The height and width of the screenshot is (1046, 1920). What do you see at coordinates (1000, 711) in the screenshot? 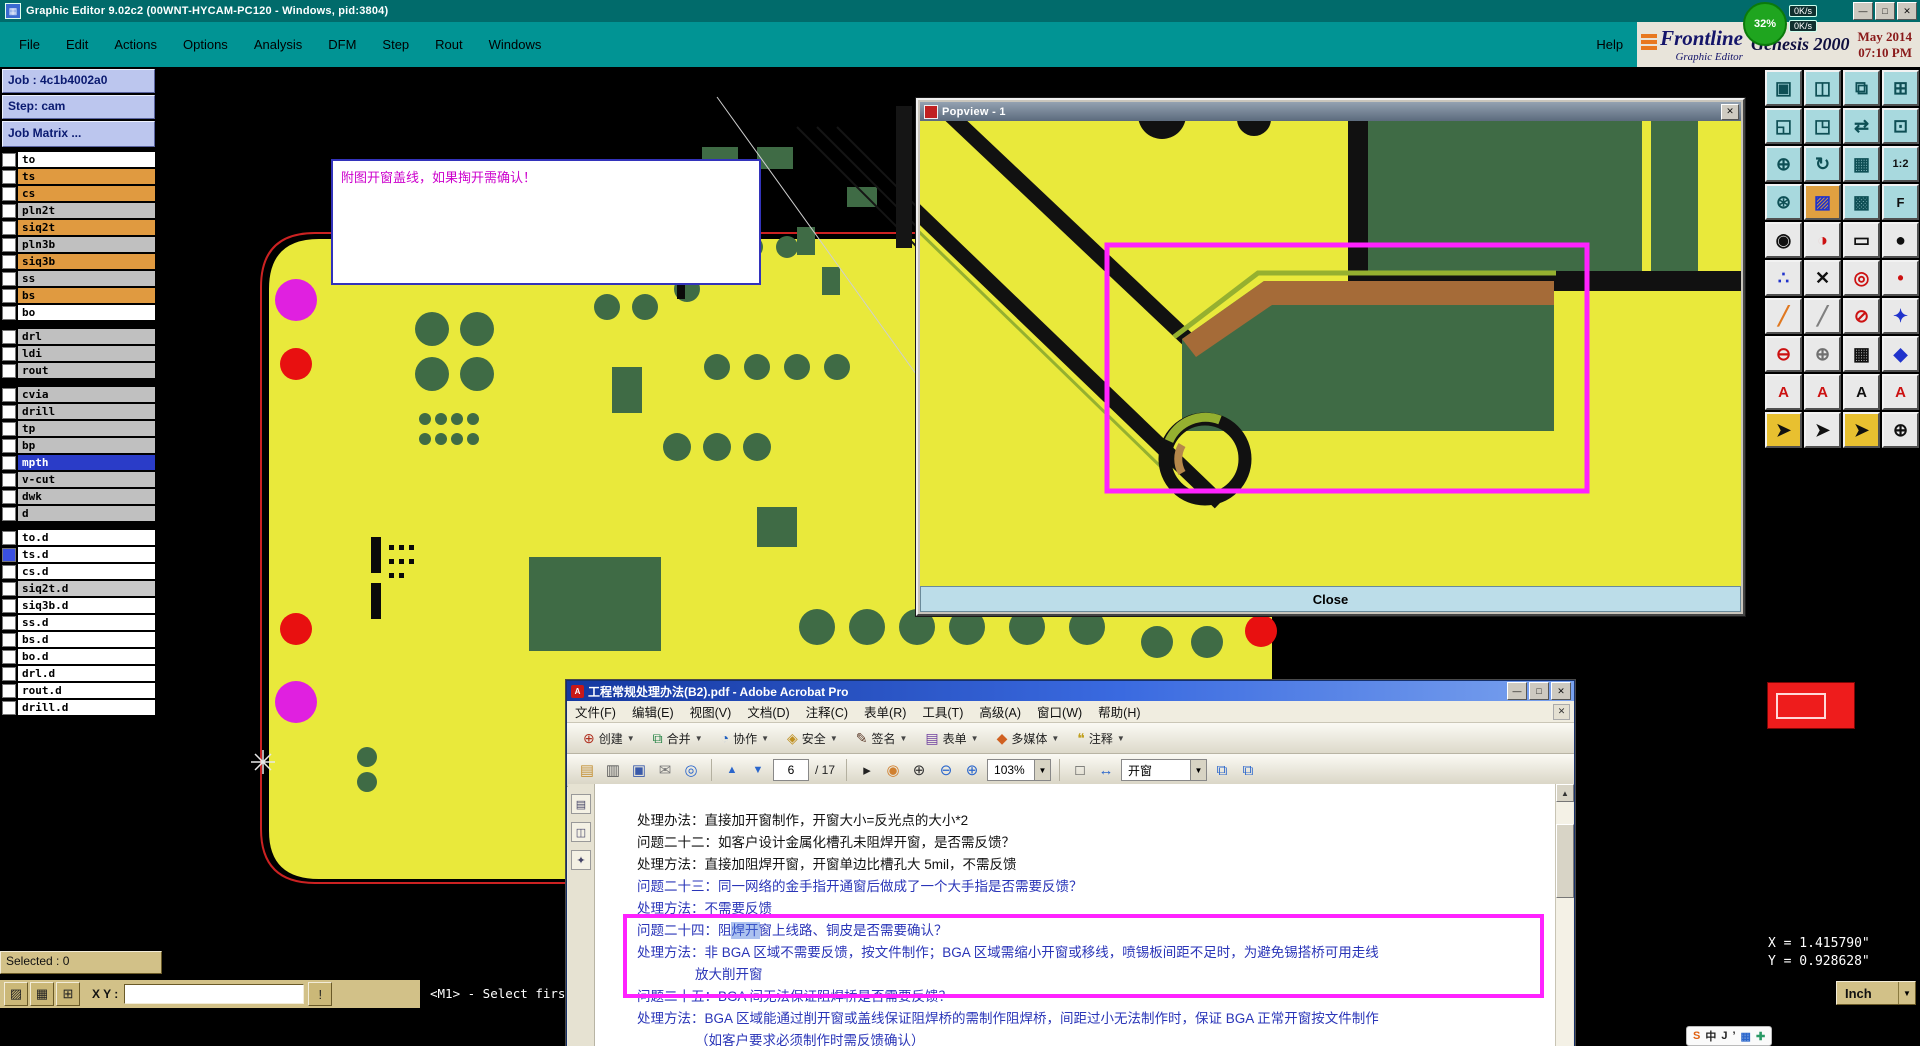
I see `acrobat-menu-item: 高级(A)` at bounding box center [1000, 711].